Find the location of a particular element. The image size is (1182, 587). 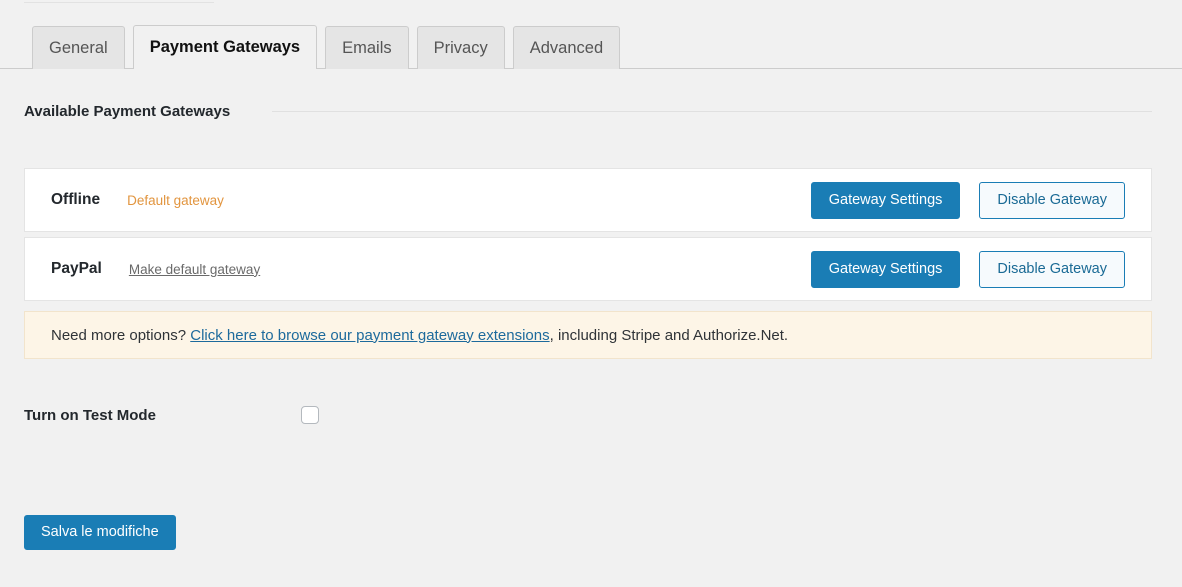

section-divider is located at coordinates (712, 111).